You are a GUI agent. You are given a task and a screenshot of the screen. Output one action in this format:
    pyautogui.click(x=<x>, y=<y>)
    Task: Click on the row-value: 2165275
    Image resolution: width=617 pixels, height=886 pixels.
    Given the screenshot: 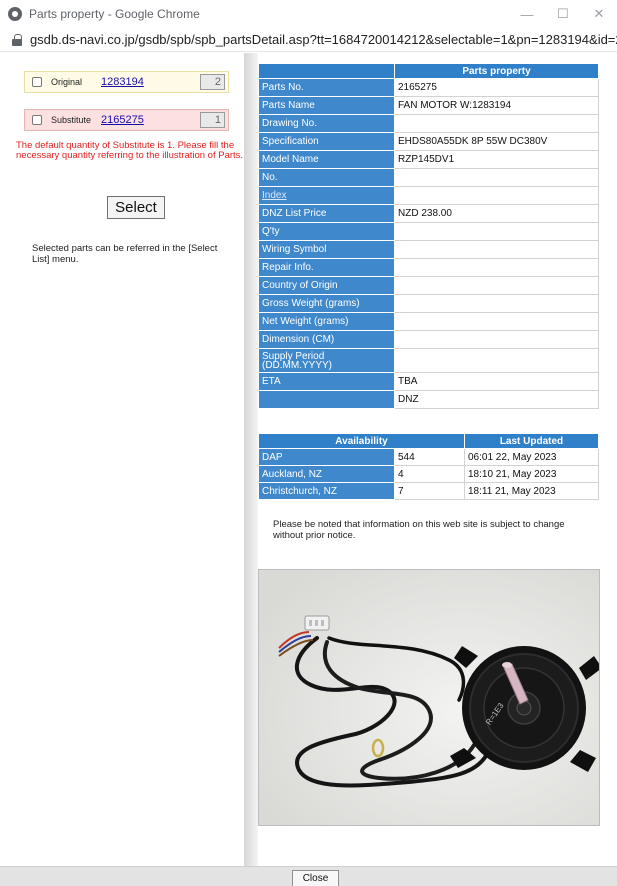 What is the action you would take?
    pyautogui.click(x=496, y=87)
    